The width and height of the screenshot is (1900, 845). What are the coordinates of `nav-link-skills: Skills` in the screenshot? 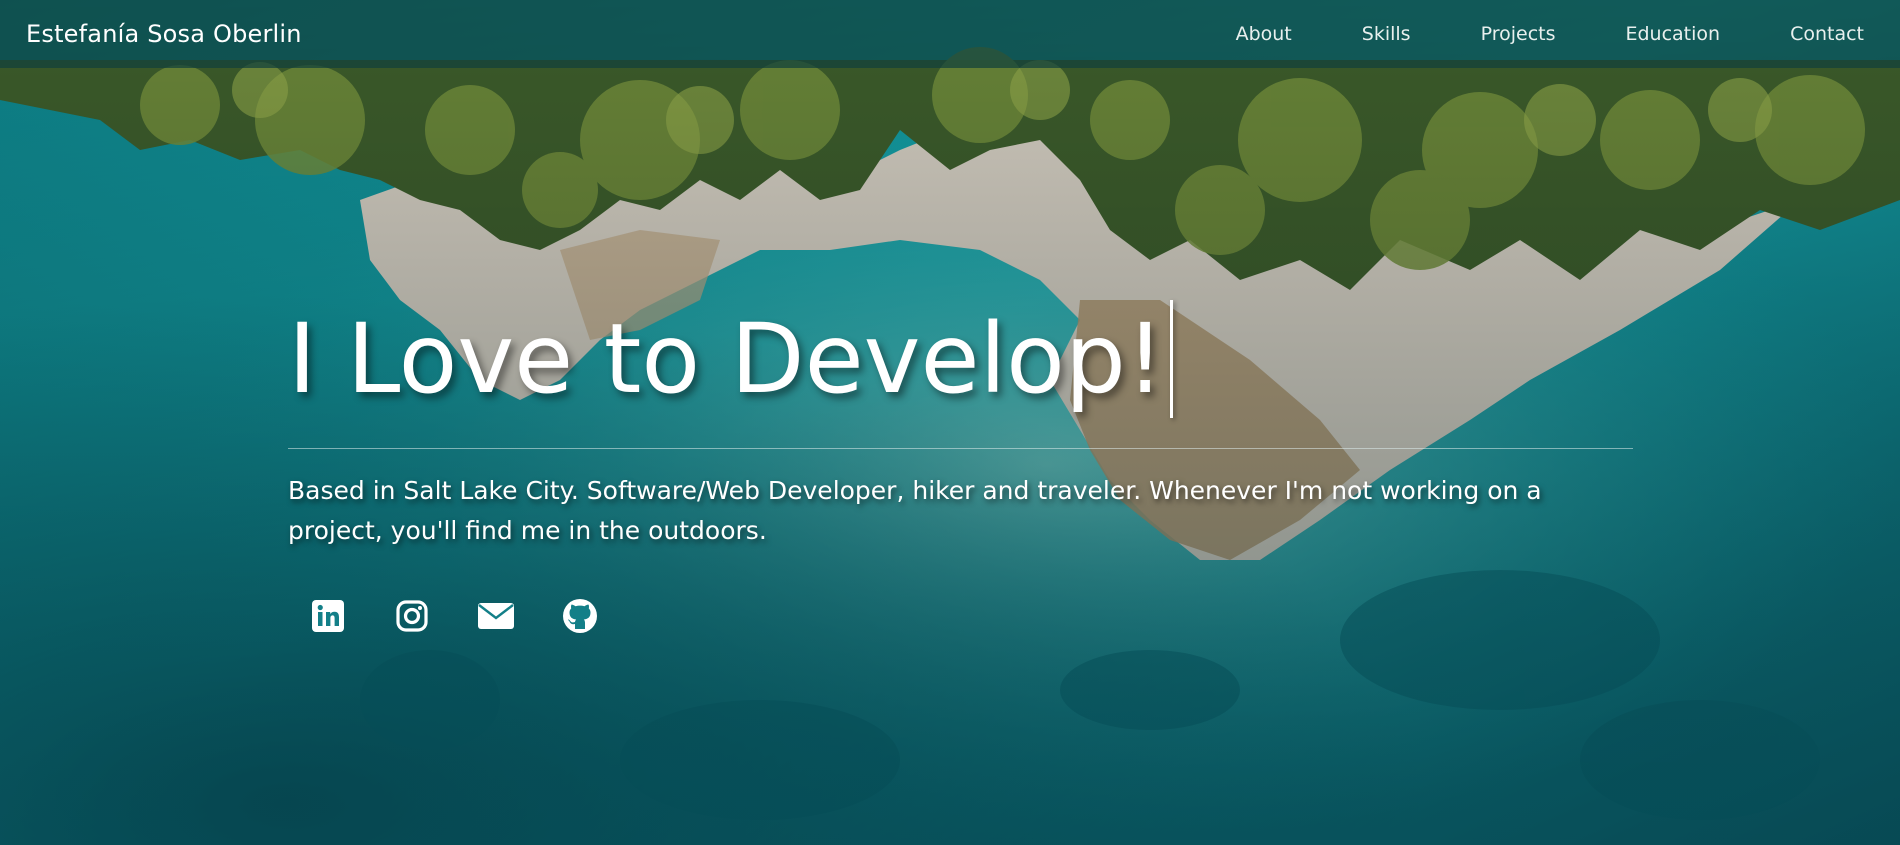 It's located at (1386, 34).